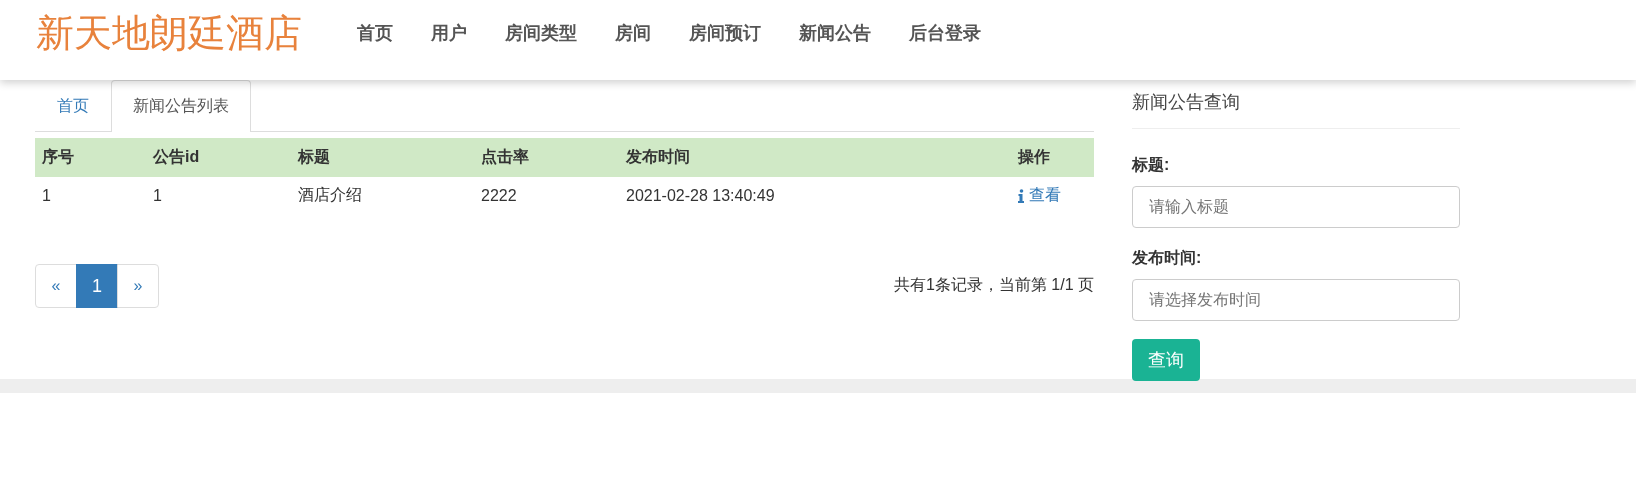 The width and height of the screenshot is (1636, 500). I want to click on nav-link: 后台登录, so click(945, 33).